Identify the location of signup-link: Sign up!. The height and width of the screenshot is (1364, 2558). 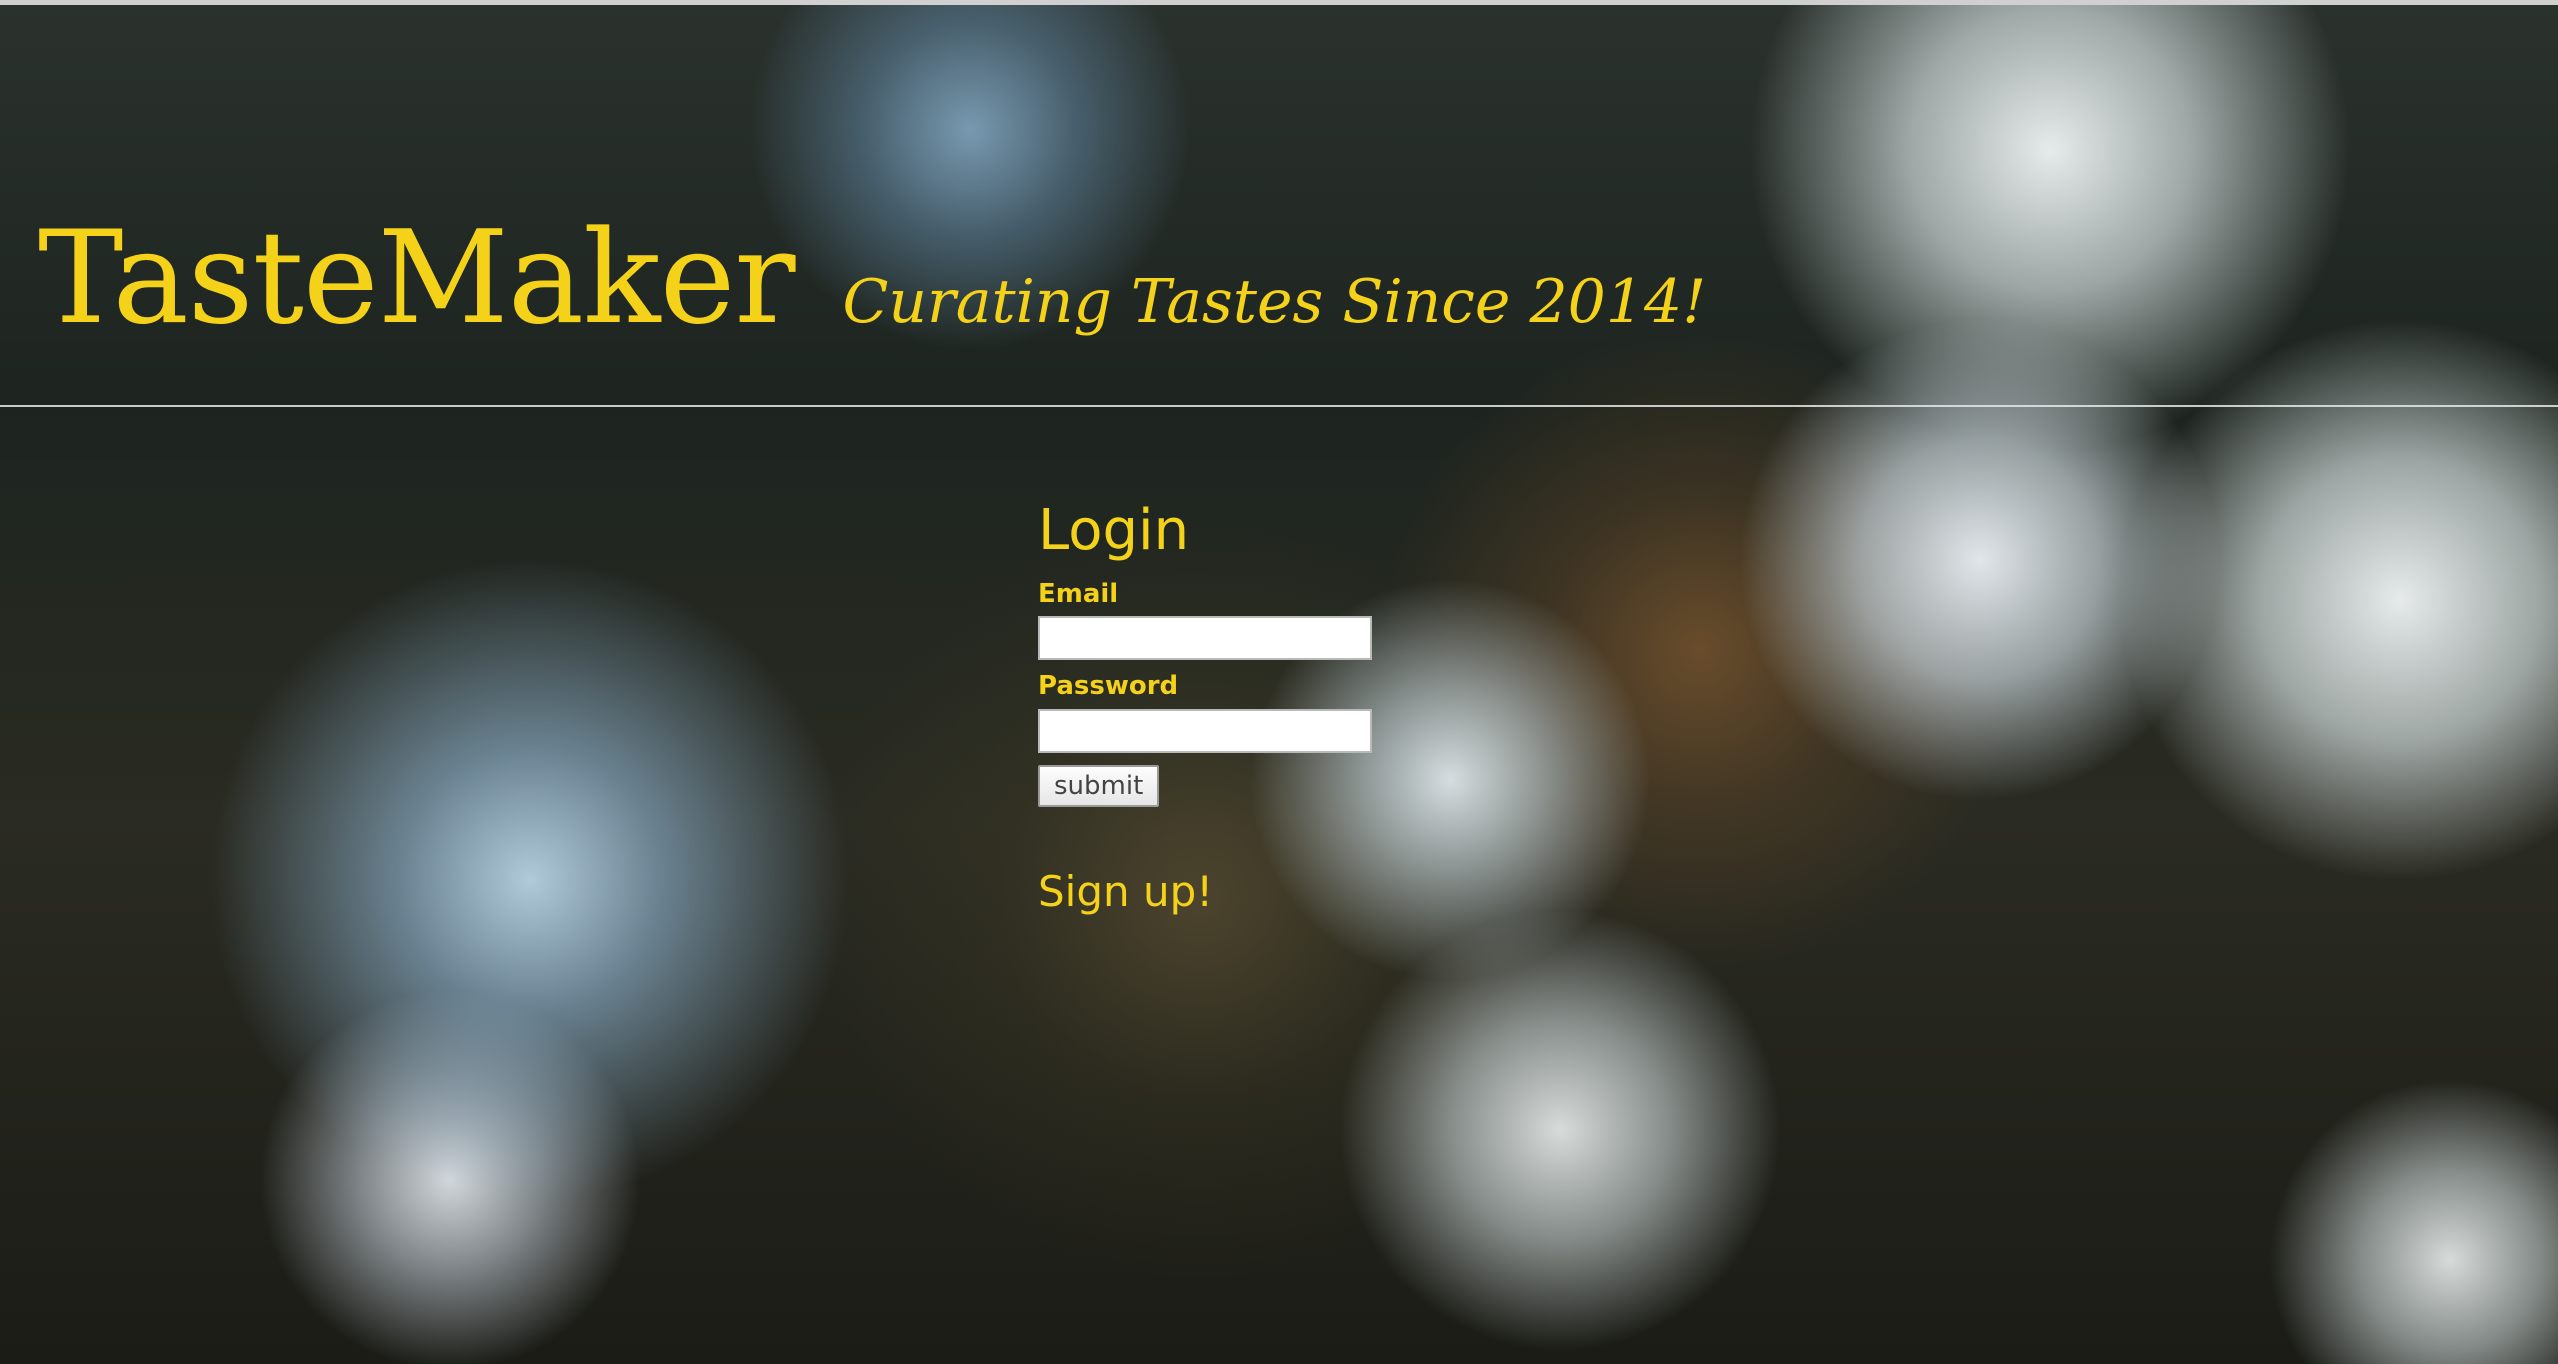
(1125, 891).